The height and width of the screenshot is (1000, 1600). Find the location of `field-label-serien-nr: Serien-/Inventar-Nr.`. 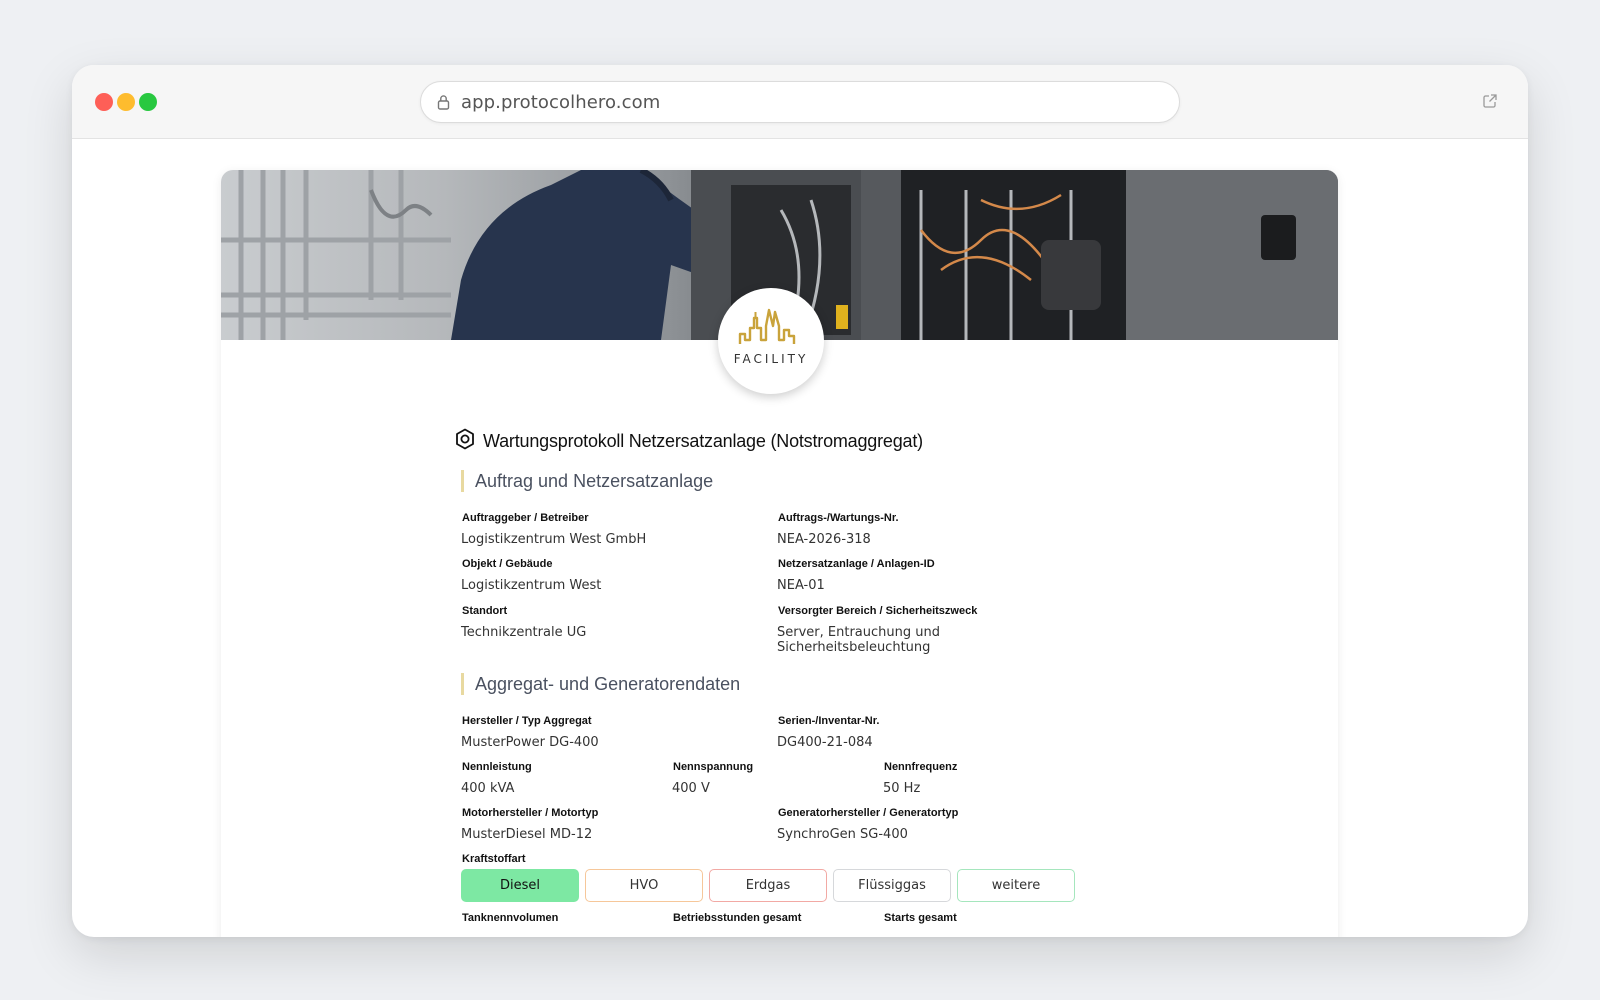

field-label-serien-nr: Serien-/Inventar-Nr. is located at coordinates (829, 721).